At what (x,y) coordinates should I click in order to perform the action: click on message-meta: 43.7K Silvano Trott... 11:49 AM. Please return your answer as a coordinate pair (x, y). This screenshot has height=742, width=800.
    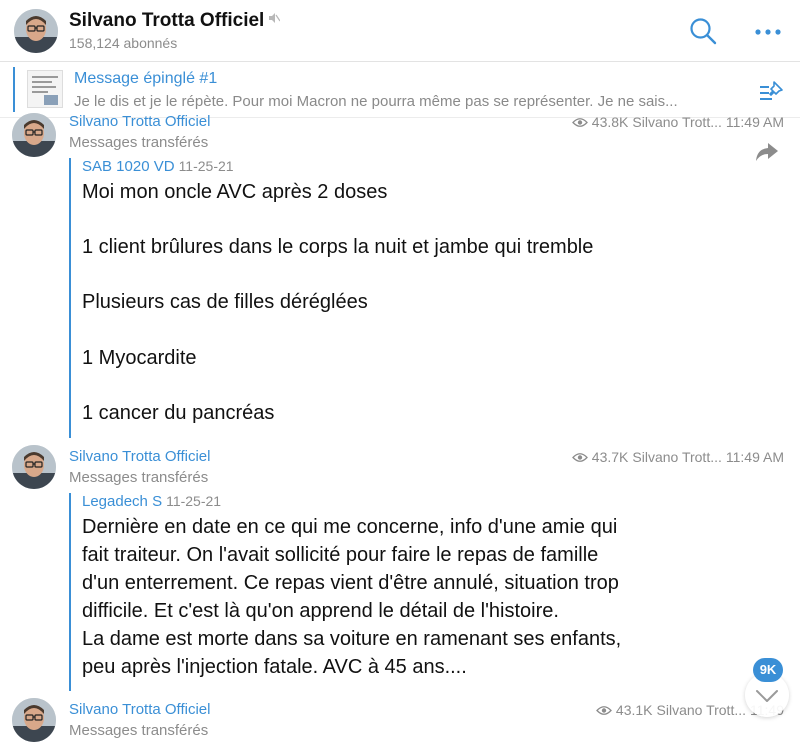
    Looking at the image, I should click on (677, 457).